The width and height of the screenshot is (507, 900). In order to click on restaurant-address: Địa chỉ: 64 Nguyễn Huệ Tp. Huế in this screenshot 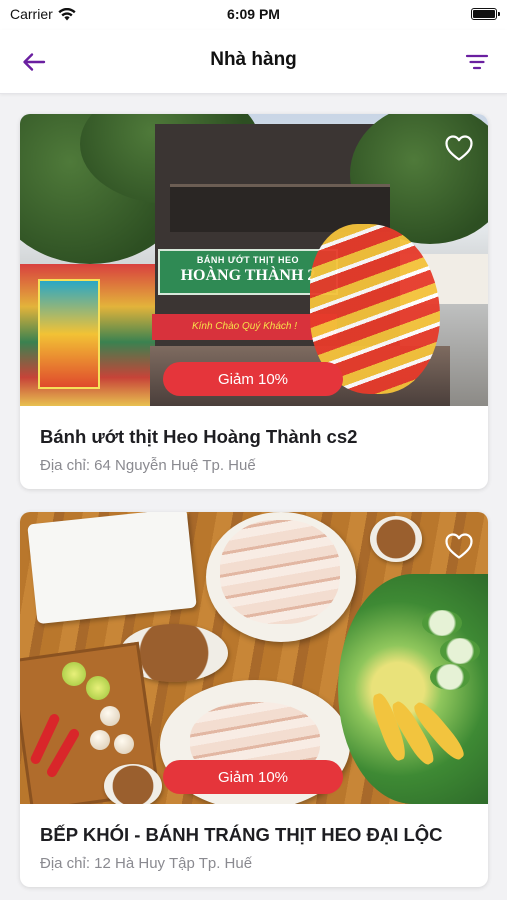, I will do `click(148, 465)`.